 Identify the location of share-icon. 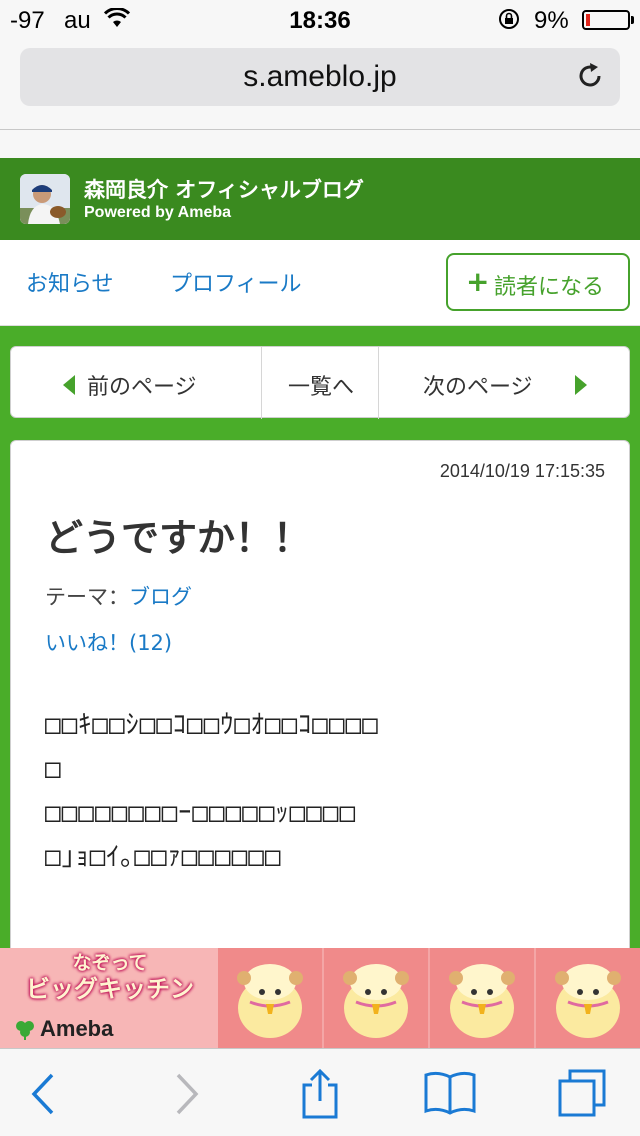
(320, 1094).